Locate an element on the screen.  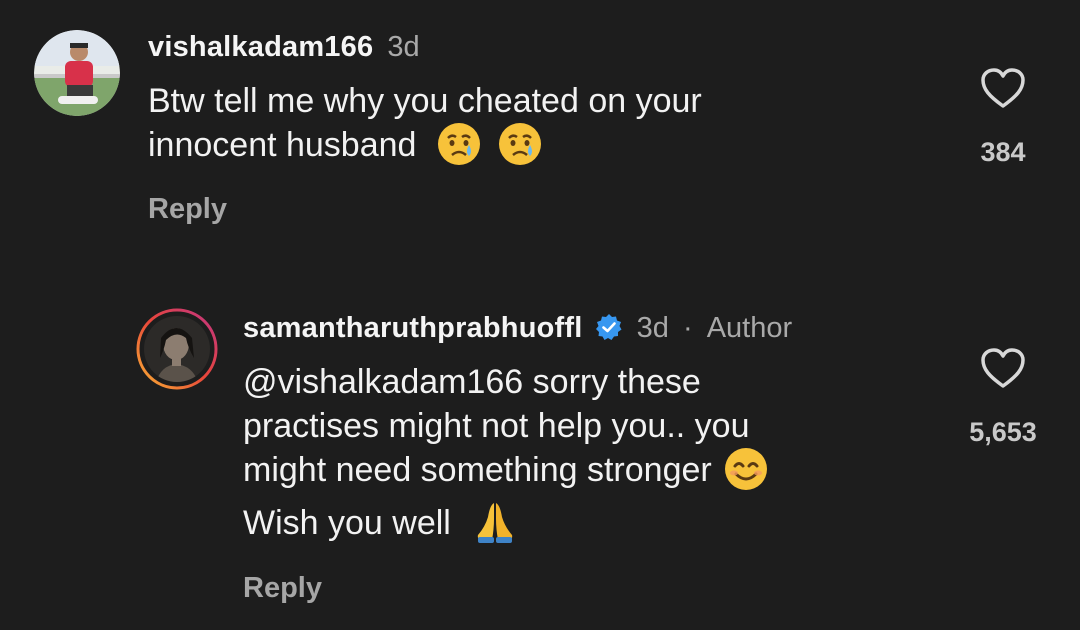
comment-line: might need something stronger is located at coordinates (506, 471).